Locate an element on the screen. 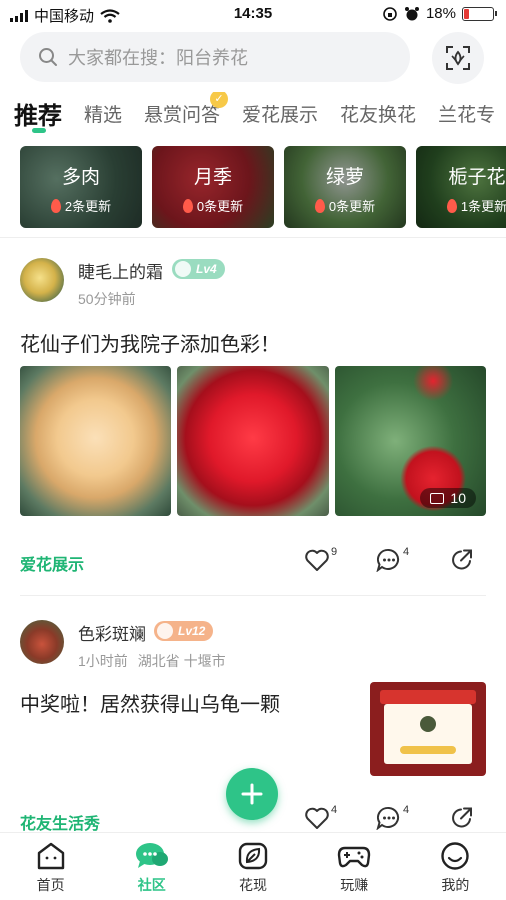 The height and width of the screenshot is (900, 506). tab-flower-show: 爱花展示 is located at coordinates (280, 113).